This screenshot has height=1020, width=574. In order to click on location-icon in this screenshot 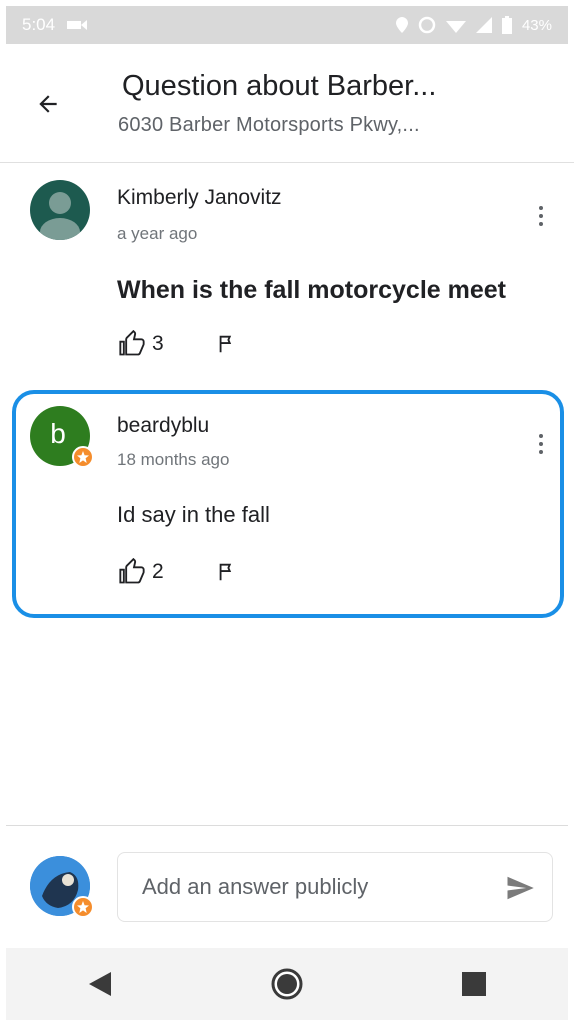, I will do `click(401, 25)`.